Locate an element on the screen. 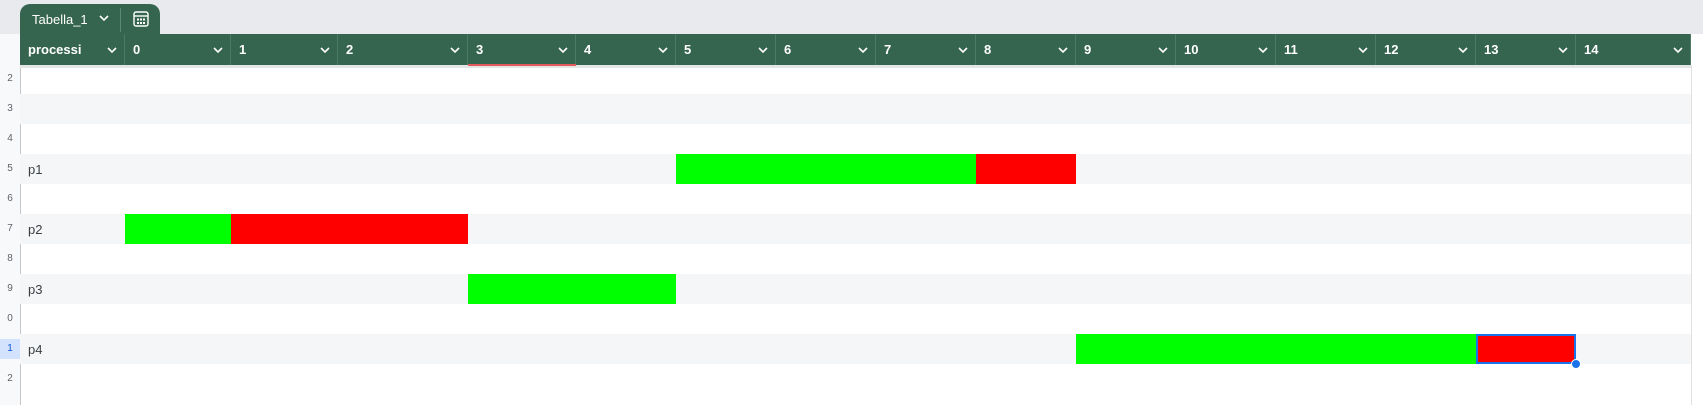 This screenshot has width=1703, height=405. column-marker is located at coordinates (522, 65).